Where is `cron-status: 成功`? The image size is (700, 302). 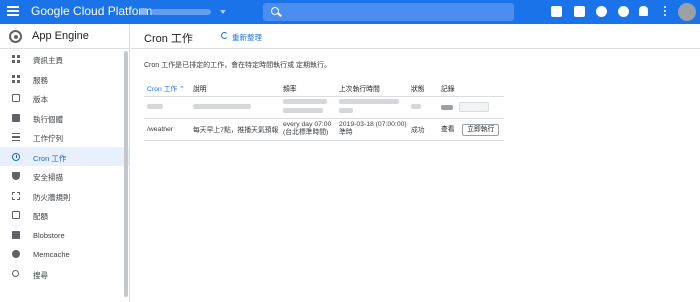
cron-status: 成功 is located at coordinates (423, 129).